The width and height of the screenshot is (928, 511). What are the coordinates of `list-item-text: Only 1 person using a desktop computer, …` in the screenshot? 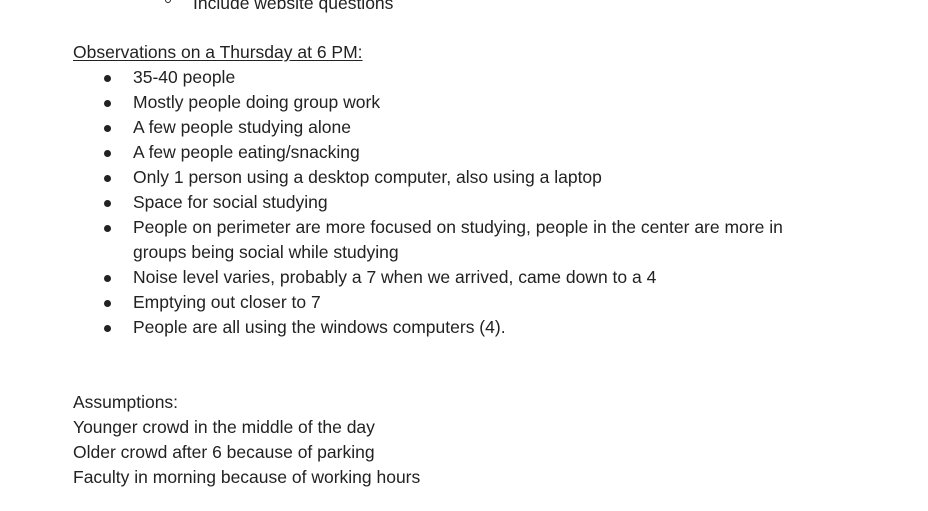 It's located at (367, 177).